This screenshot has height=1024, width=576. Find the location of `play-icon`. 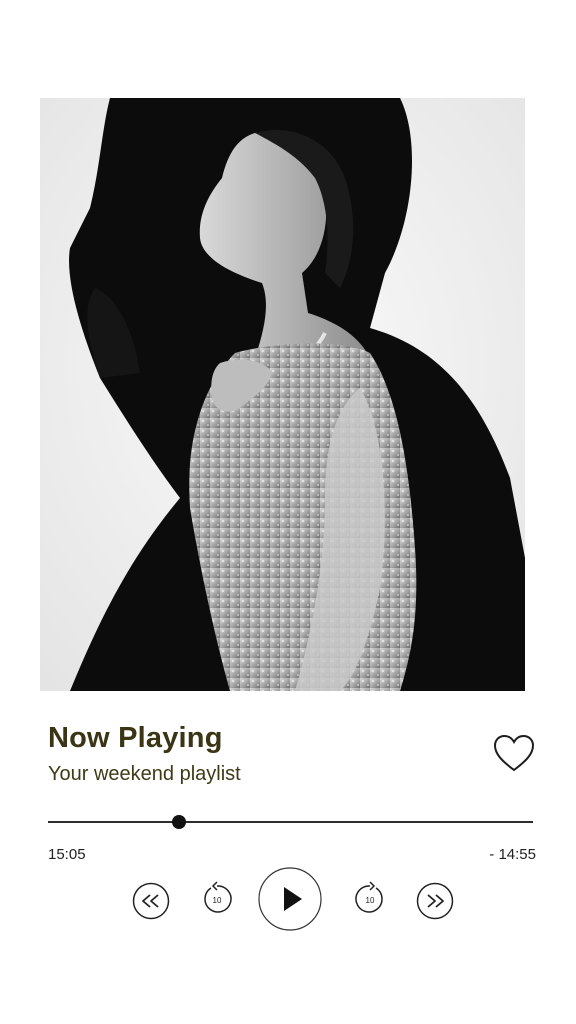

play-icon is located at coordinates (290, 899).